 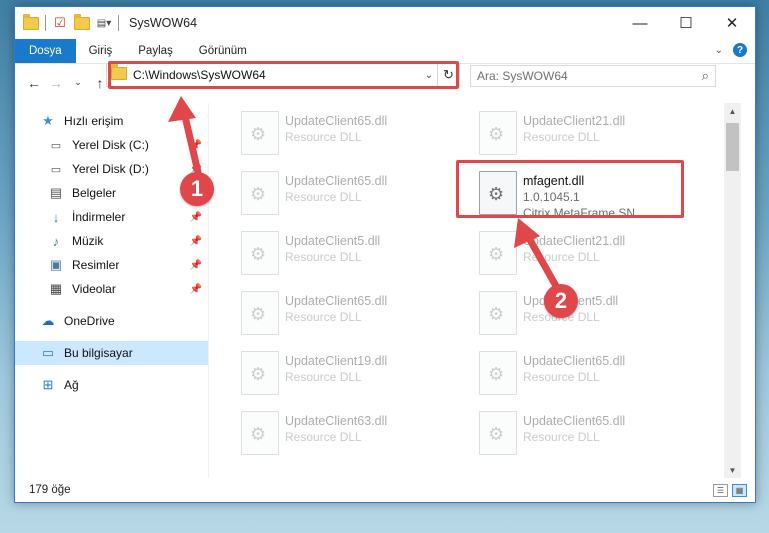 I want to click on vertical-scrollbar: ▲ ▼, so click(x=732, y=290).